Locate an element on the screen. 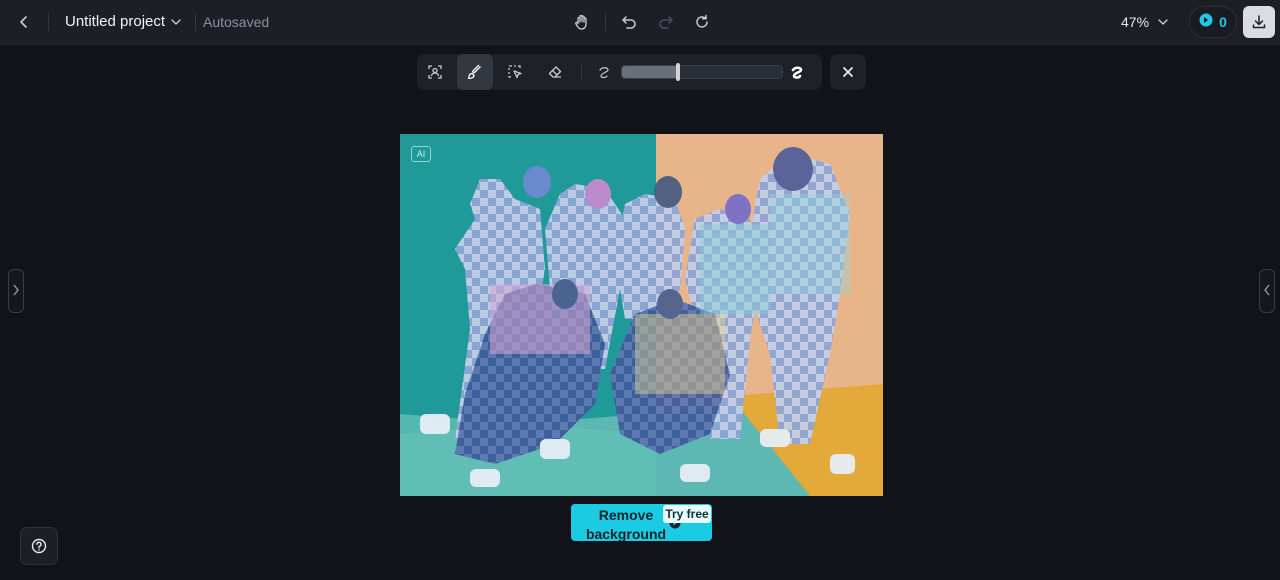 The width and height of the screenshot is (1280, 580). zoom-level: 47% is located at coordinates (1135, 22).